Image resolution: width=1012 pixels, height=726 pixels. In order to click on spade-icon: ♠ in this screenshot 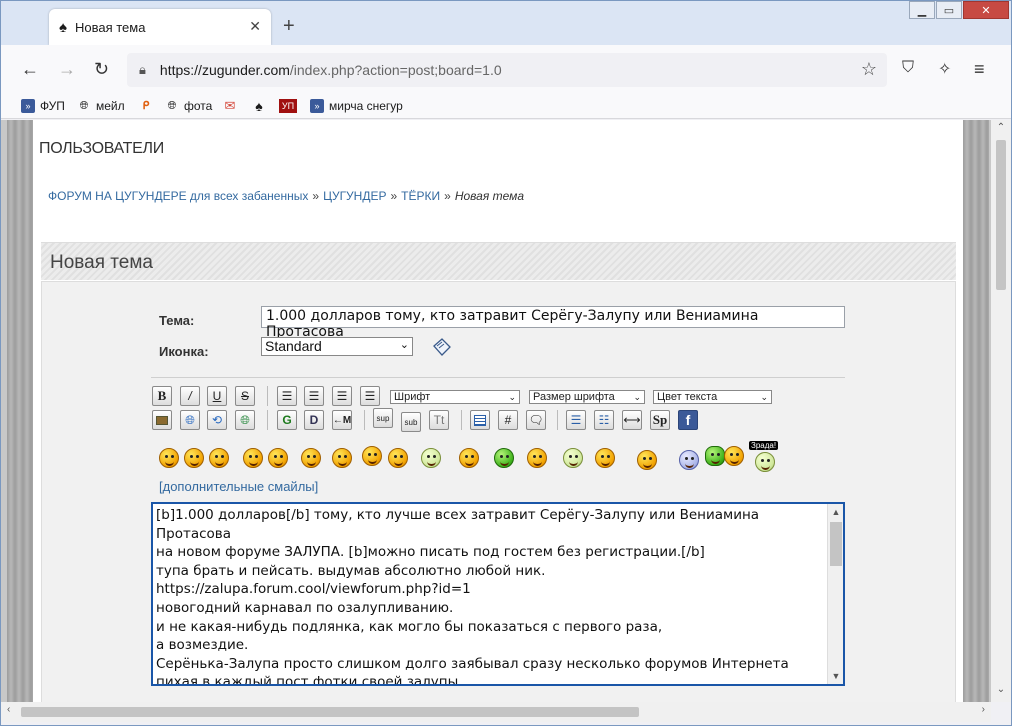, I will do `click(63, 27)`.